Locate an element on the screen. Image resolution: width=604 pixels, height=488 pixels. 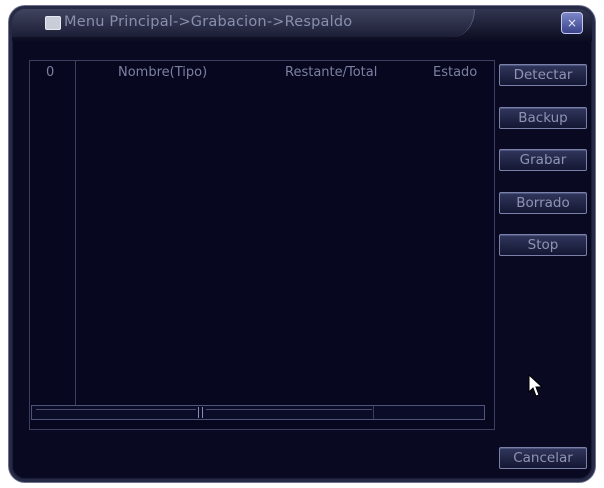
erase-button: Borrado is located at coordinates (543, 203).